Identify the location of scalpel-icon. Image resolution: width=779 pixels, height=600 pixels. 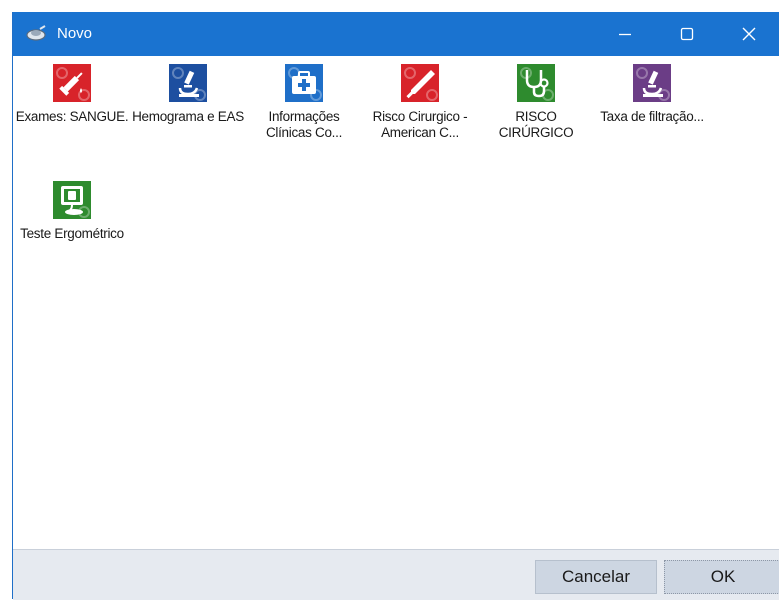
(420, 83).